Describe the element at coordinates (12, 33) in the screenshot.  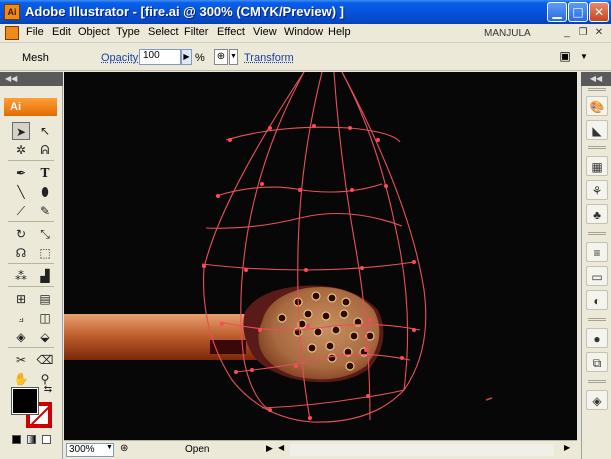
I see `document-icon` at that location.